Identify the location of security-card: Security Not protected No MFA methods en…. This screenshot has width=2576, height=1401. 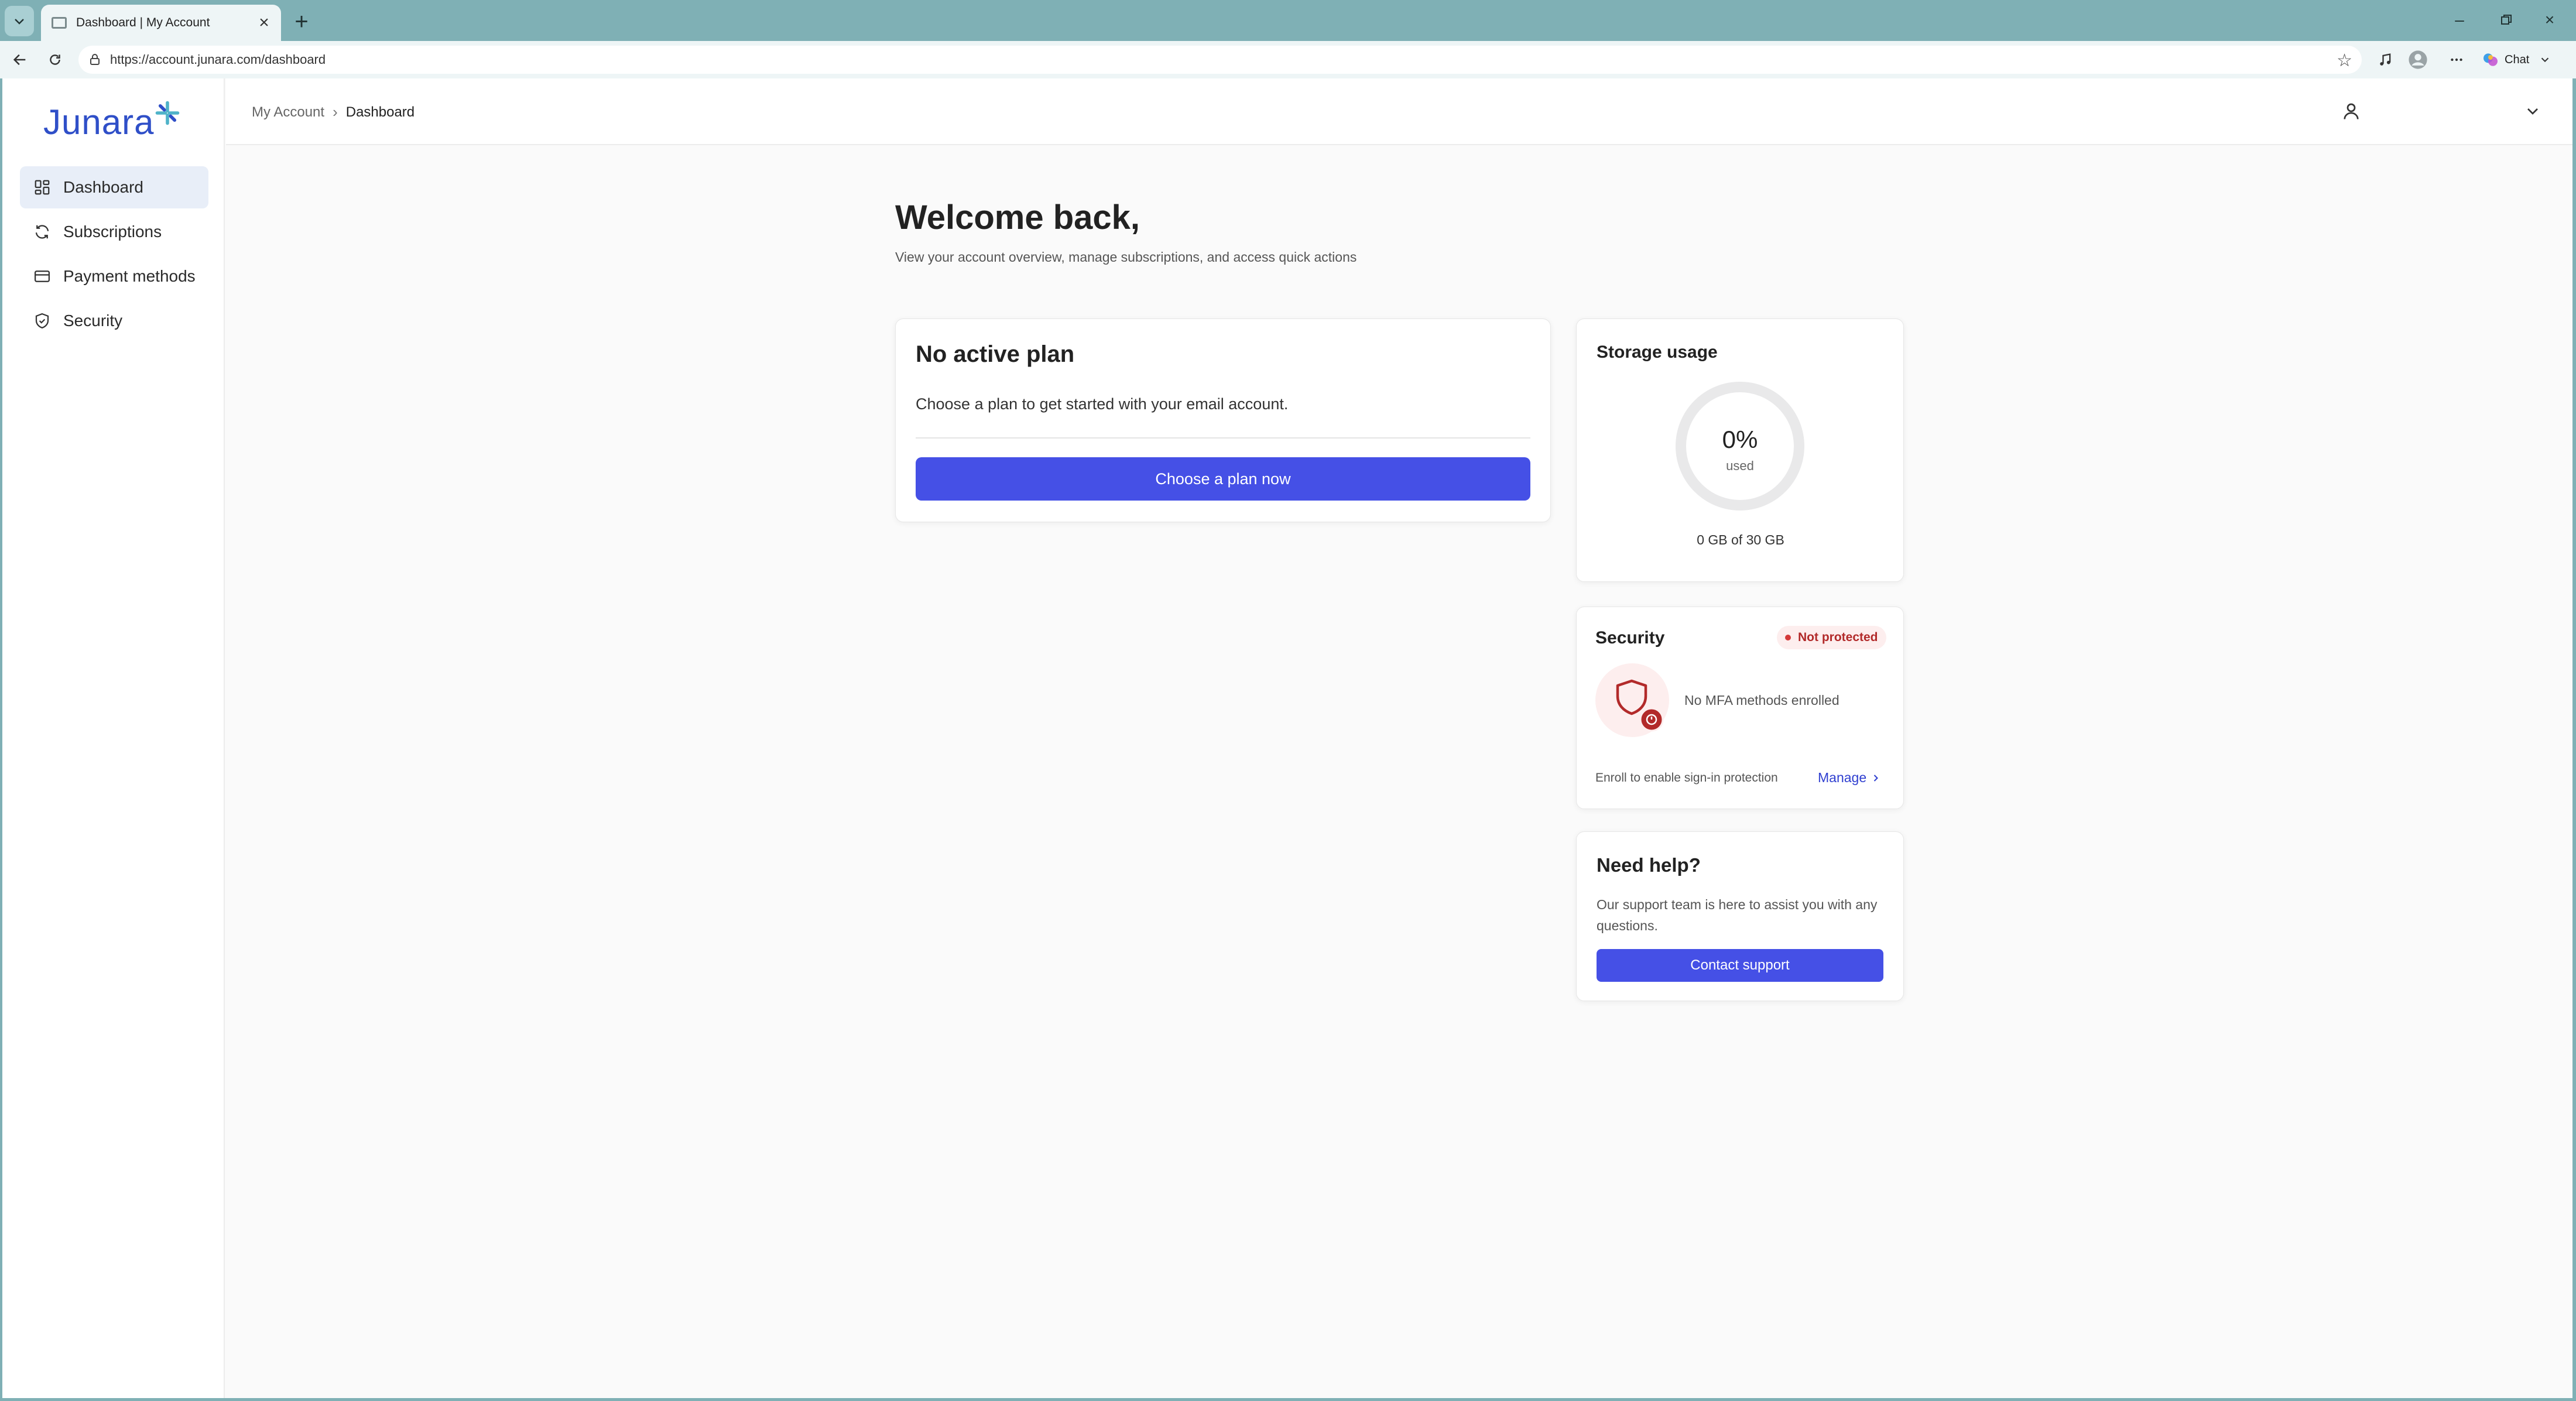
(1740, 708).